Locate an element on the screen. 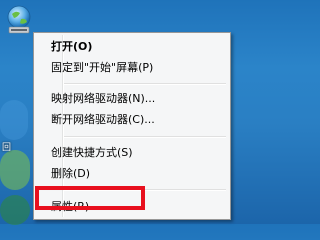 The image size is (320, 240). highlight-box is located at coordinates (90, 198).